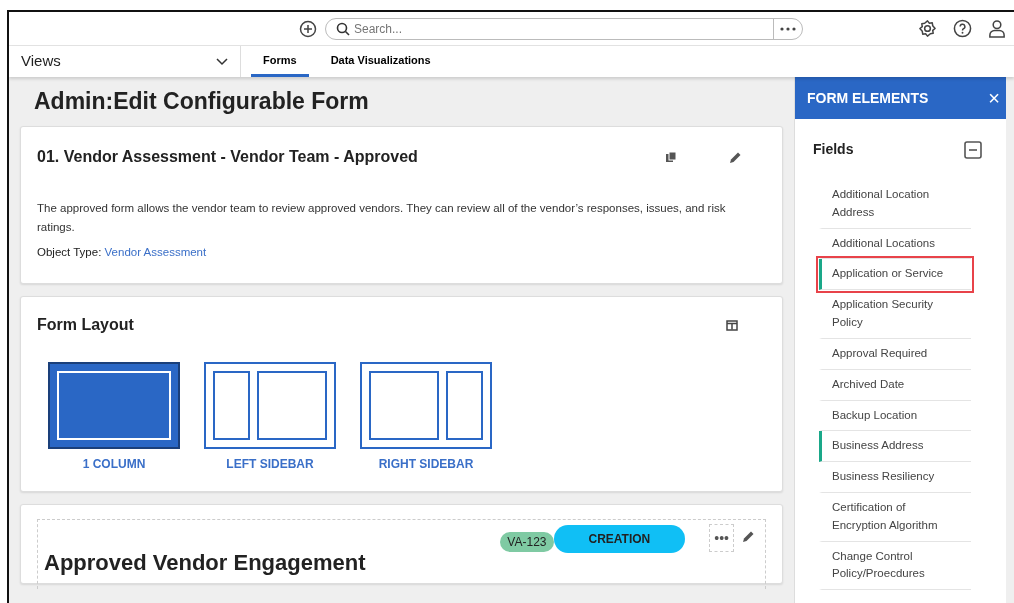  Describe the element at coordinates (380, 61) in the screenshot. I see `nav-tab: Data Visualizations` at that location.